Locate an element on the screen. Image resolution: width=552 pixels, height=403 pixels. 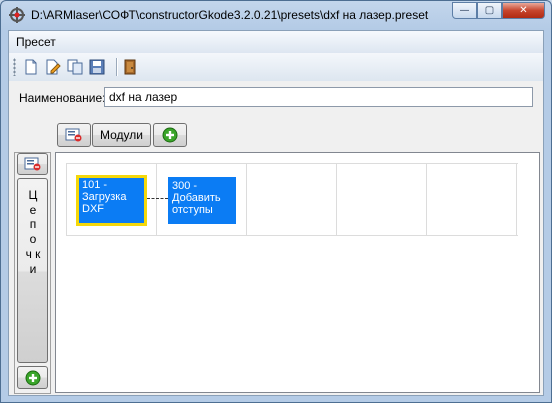
chains-label: Ц е п о ч к и is located at coordinates (33, 232).